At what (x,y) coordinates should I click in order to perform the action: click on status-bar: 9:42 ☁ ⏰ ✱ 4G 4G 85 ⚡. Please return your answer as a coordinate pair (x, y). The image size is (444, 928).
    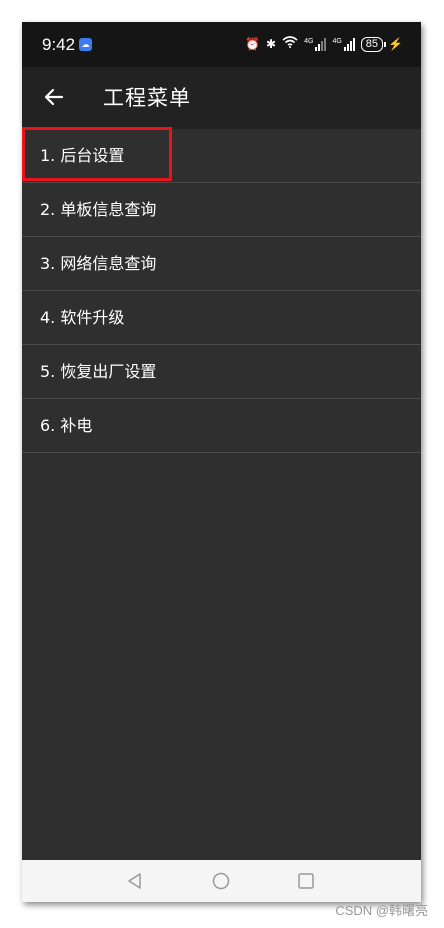
    Looking at the image, I should click on (221, 44).